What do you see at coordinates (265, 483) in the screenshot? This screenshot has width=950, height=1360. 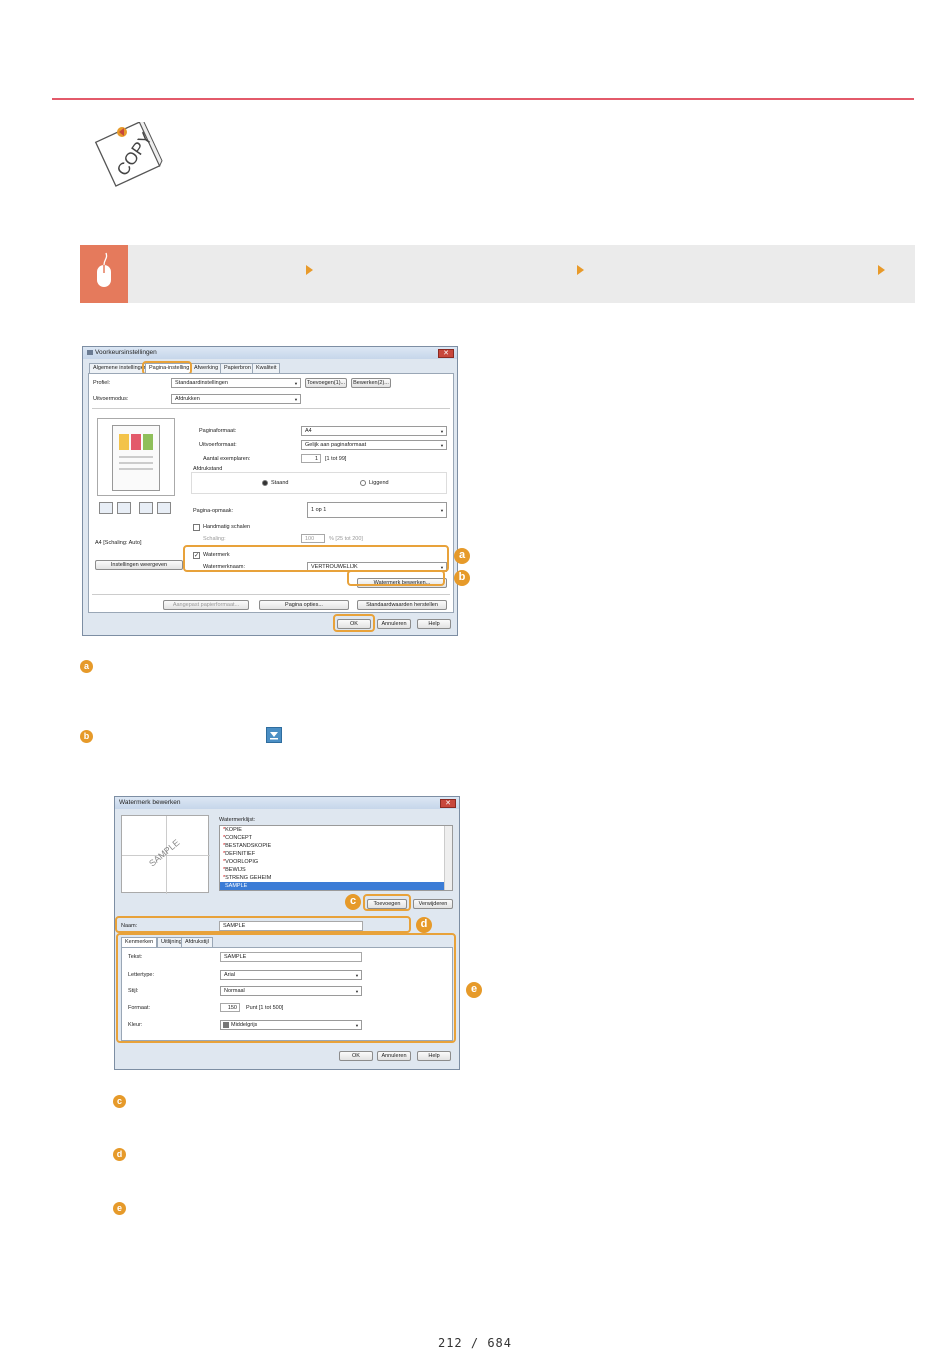 I see `portrait-radio` at bounding box center [265, 483].